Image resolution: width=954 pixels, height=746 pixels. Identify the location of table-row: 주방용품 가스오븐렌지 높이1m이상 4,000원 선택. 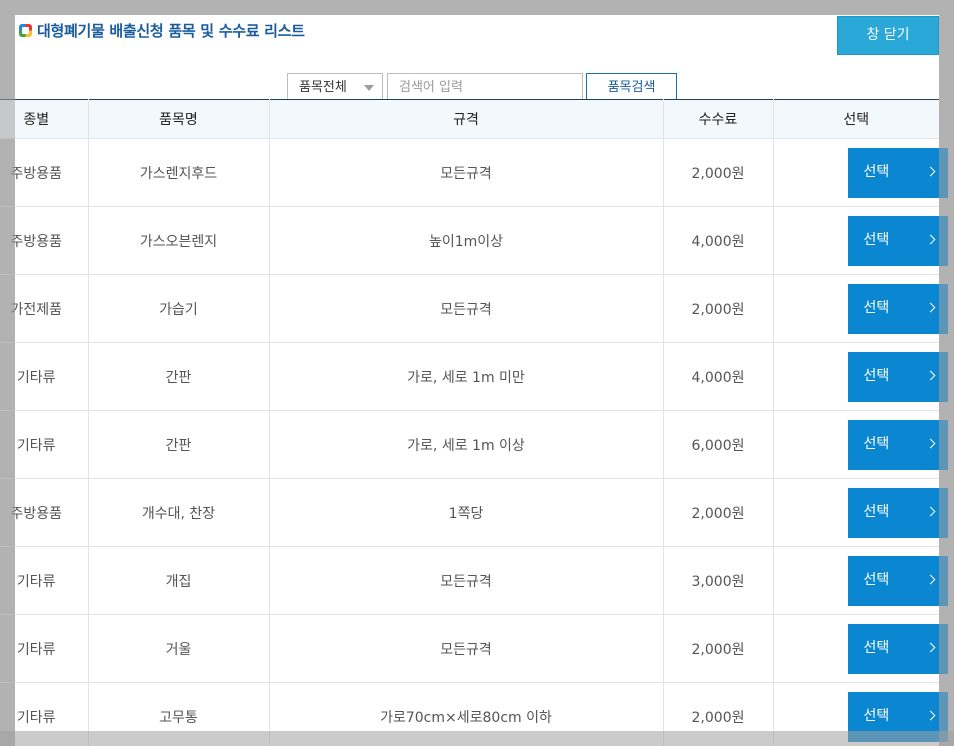
(474, 240).